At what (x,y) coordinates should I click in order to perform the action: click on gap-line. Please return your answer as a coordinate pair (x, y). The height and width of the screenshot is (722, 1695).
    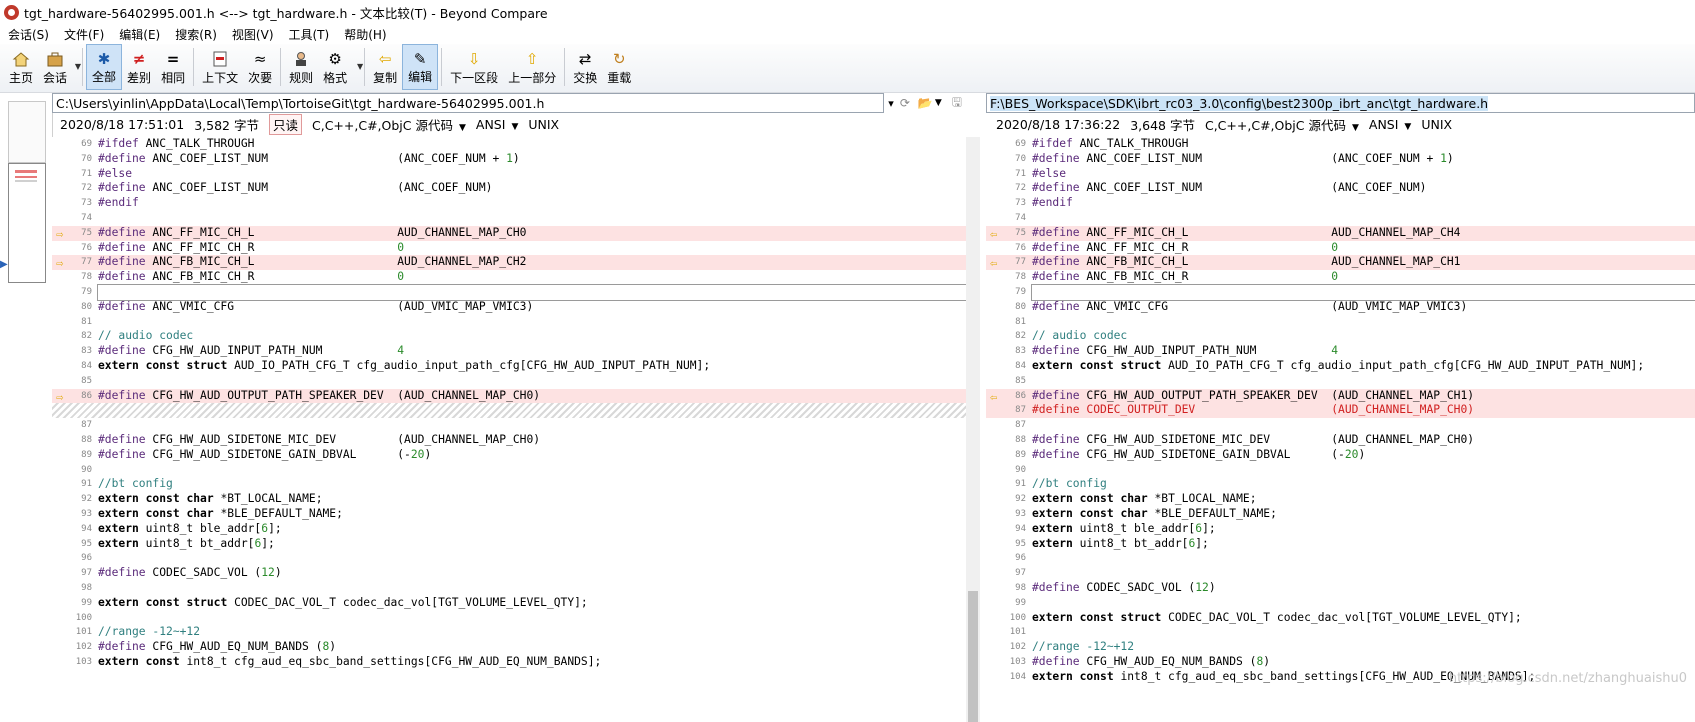
    Looking at the image, I should click on (509, 411).